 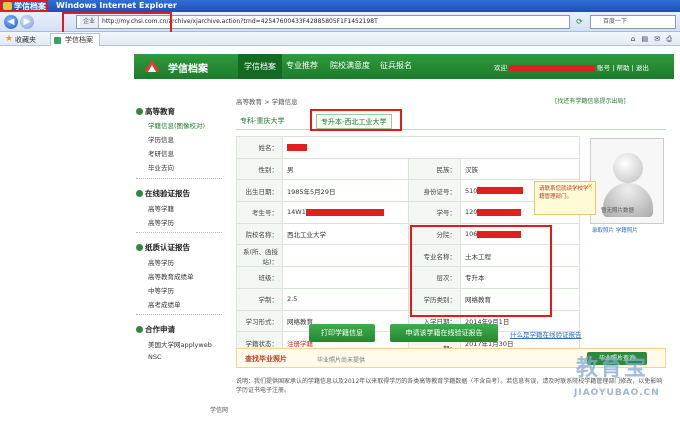 I want to click on sidebar-item-online-degree: 高等学历, so click(x=161, y=222).